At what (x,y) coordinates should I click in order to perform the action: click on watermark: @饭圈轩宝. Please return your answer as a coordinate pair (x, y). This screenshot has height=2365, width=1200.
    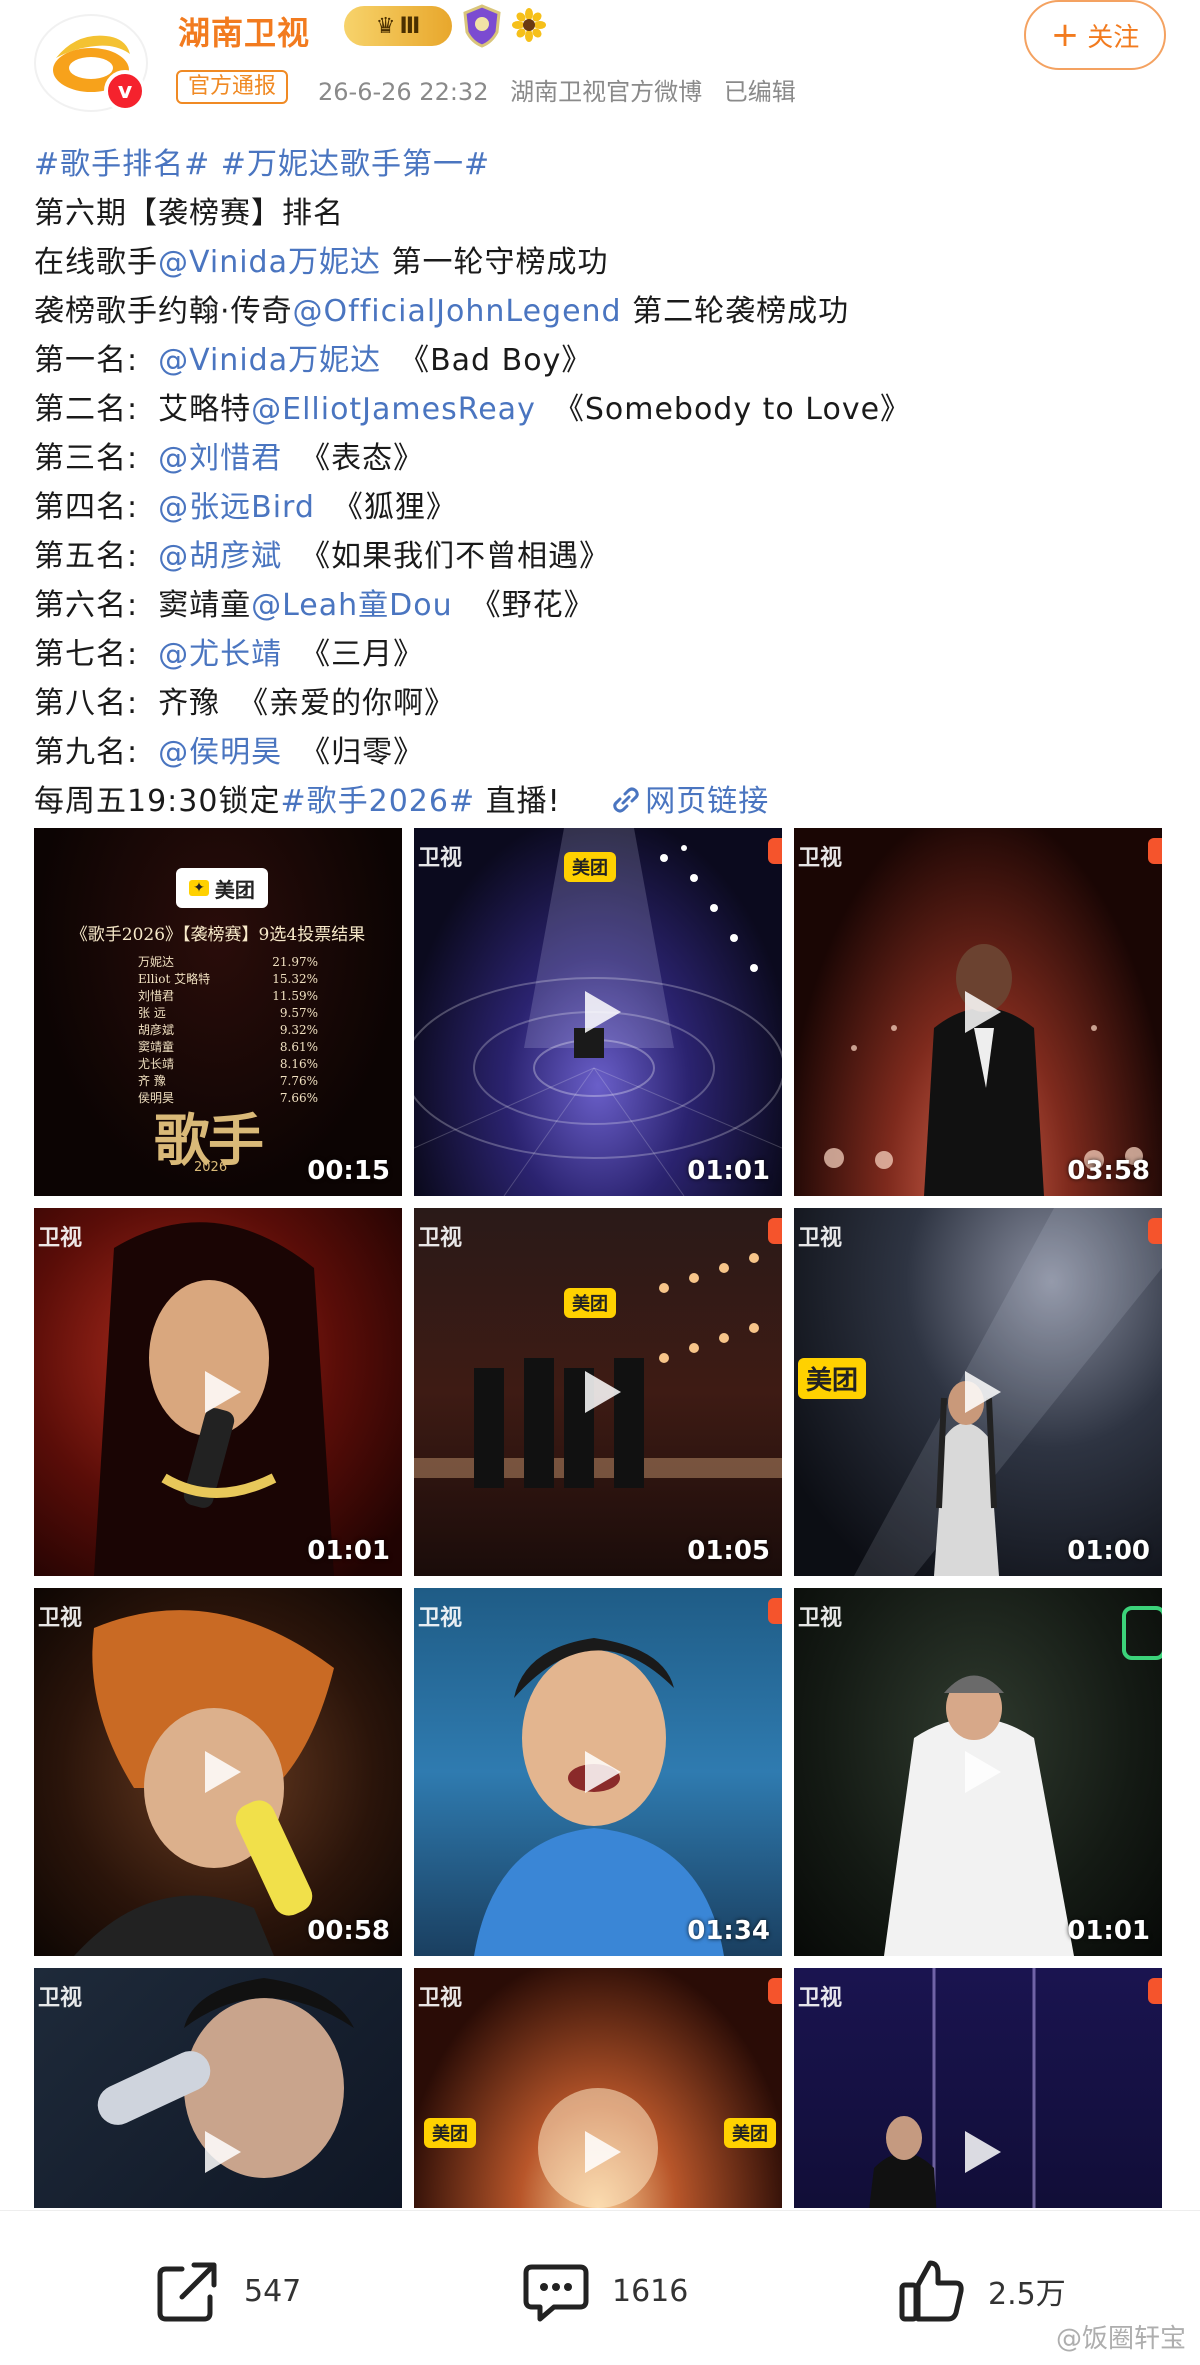
    Looking at the image, I should click on (1120, 2339).